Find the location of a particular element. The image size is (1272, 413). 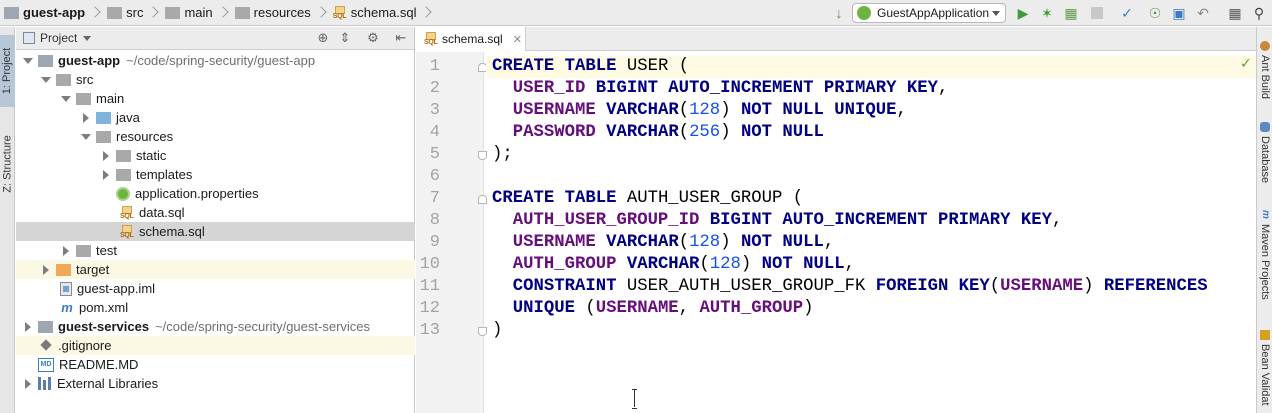

breadcrumb-main: main is located at coordinates (195, 13).